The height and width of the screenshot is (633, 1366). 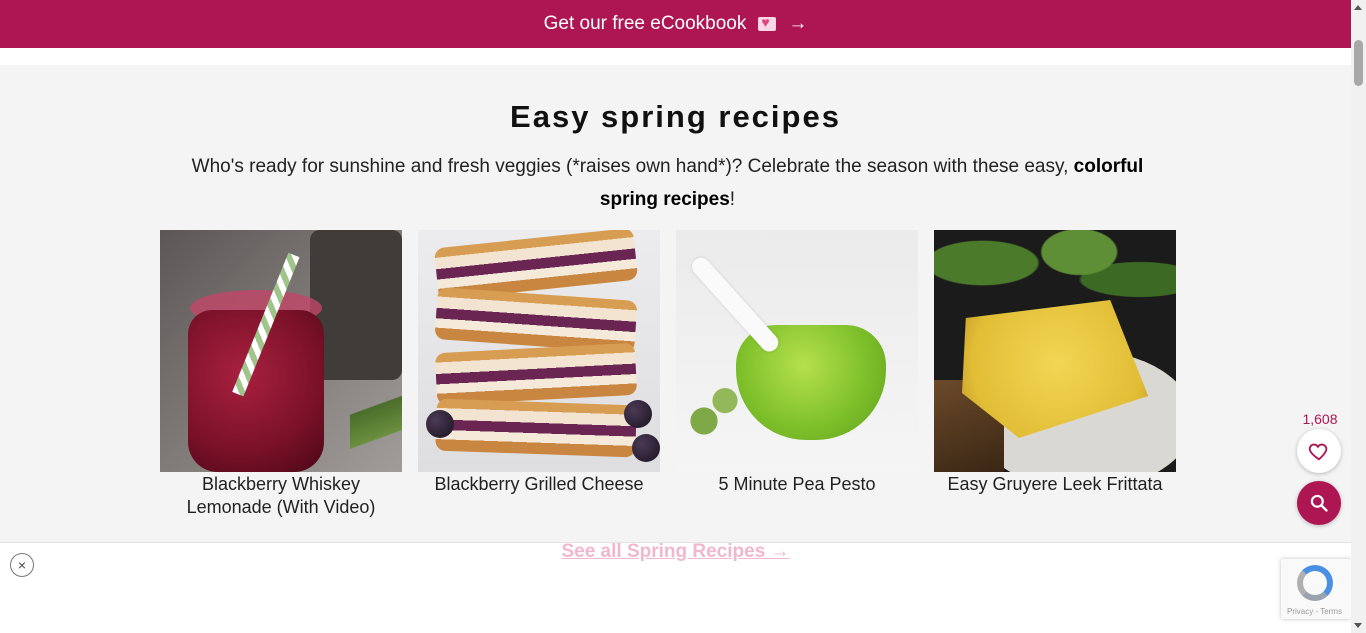 I want to click on recaptcha-logo, so click(x=1315, y=583).